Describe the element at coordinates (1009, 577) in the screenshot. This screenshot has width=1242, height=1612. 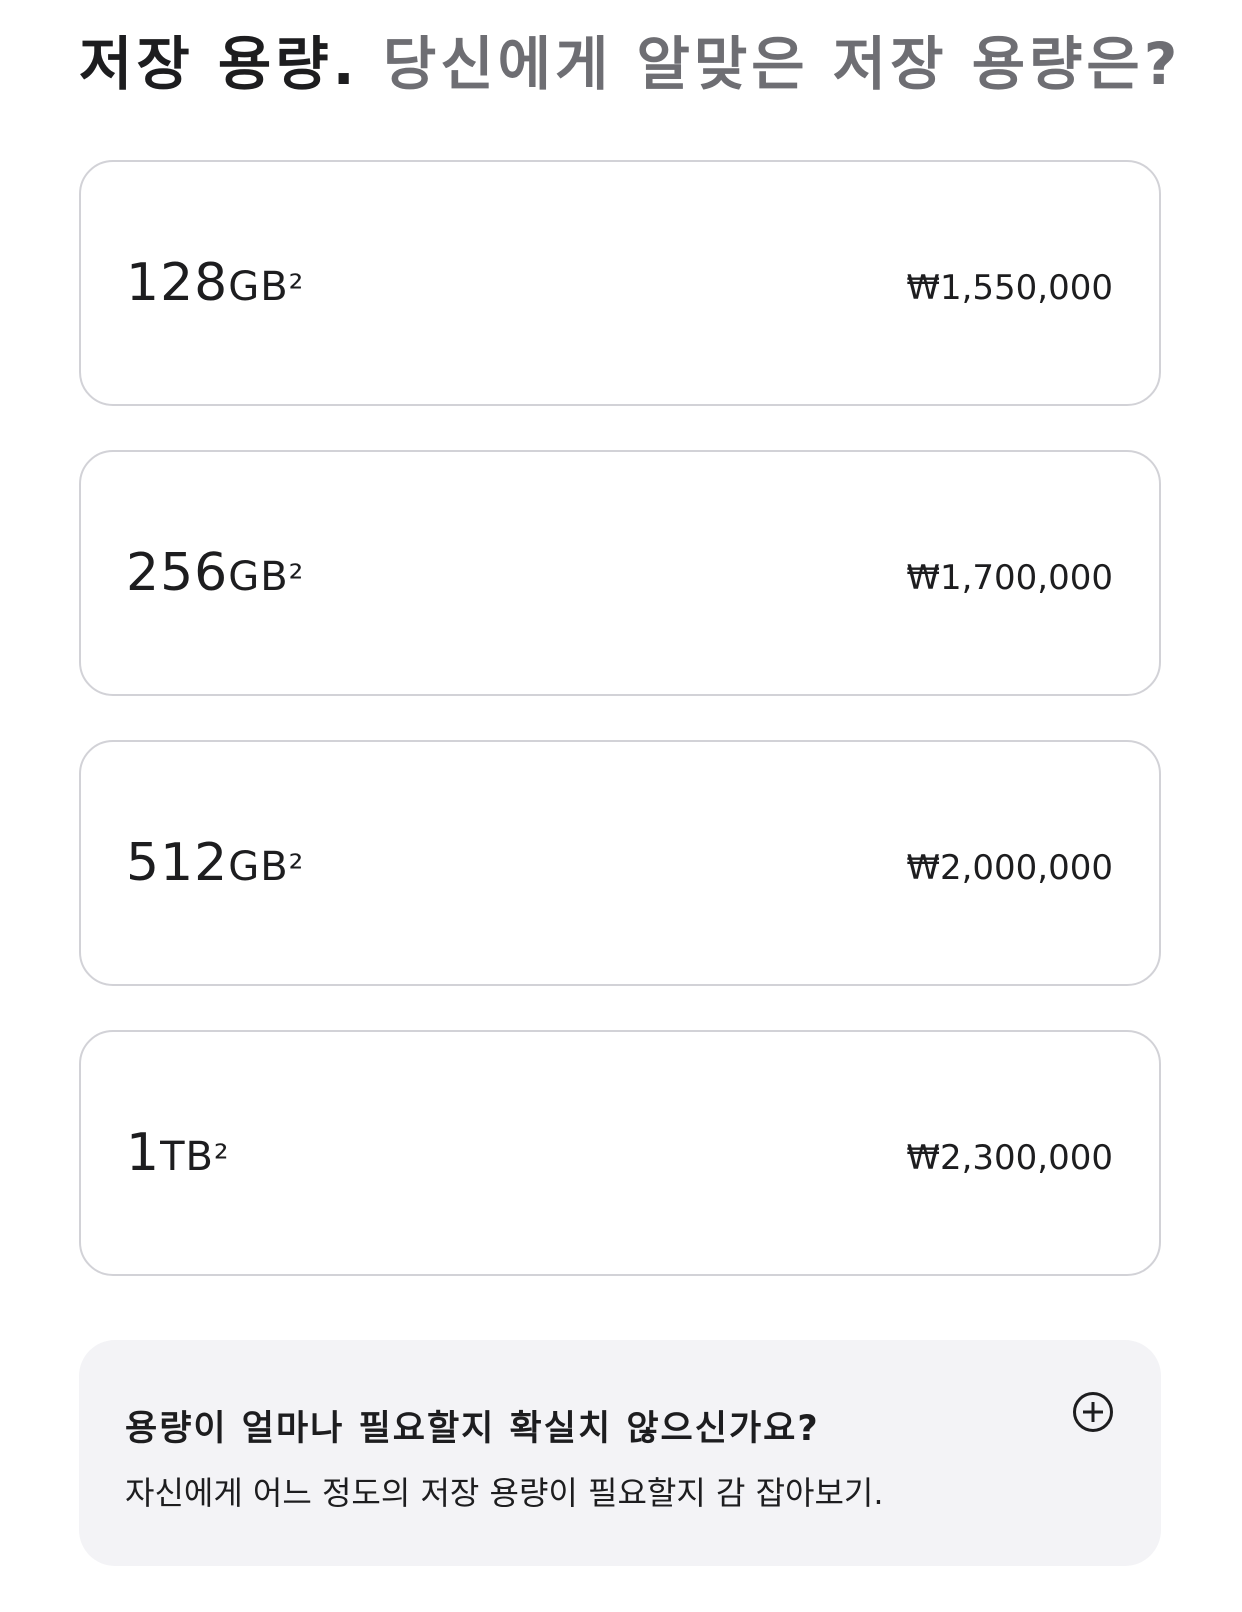
I see `option-price: ₩1,700,000` at that location.